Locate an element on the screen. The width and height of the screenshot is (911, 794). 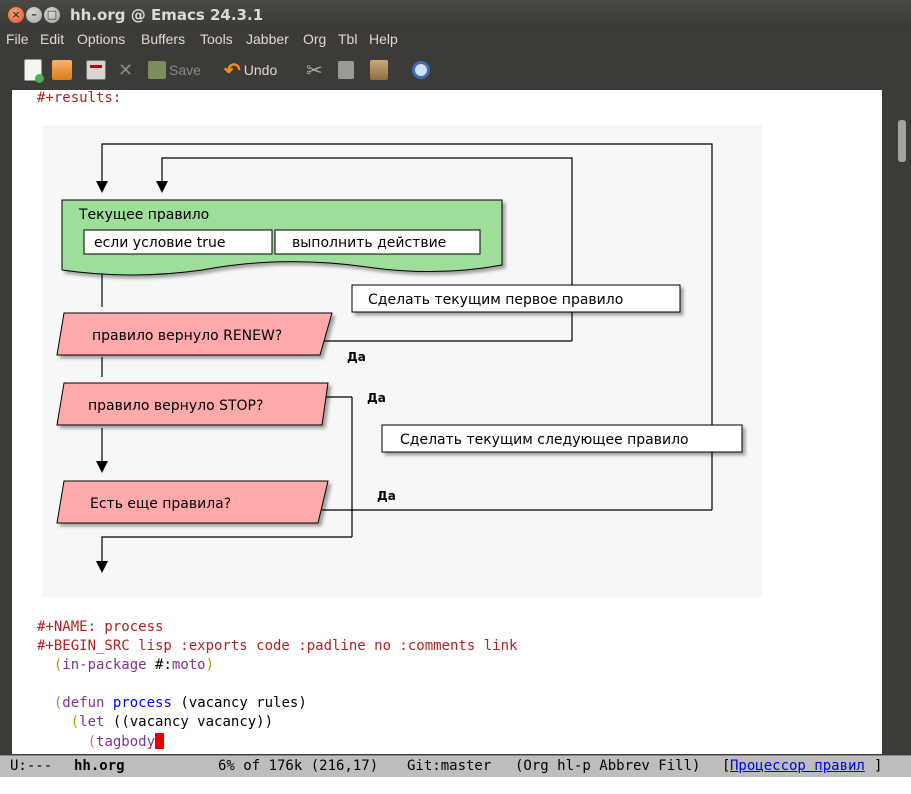
undo-label: Undo is located at coordinates (260, 70).